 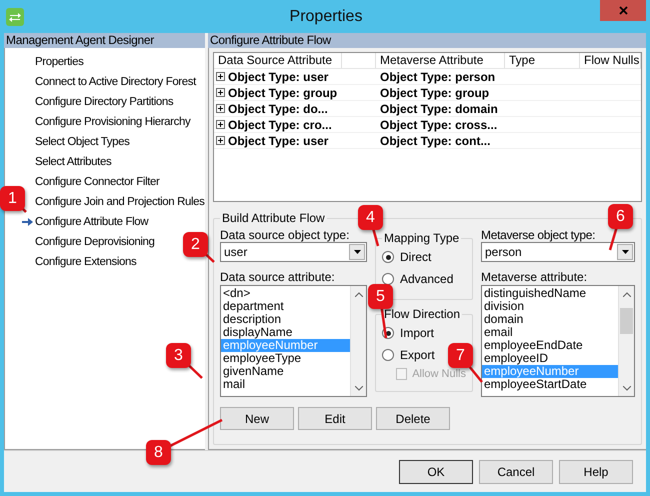 I want to click on field-label: Metaverse object type:, so click(x=538, y=235).